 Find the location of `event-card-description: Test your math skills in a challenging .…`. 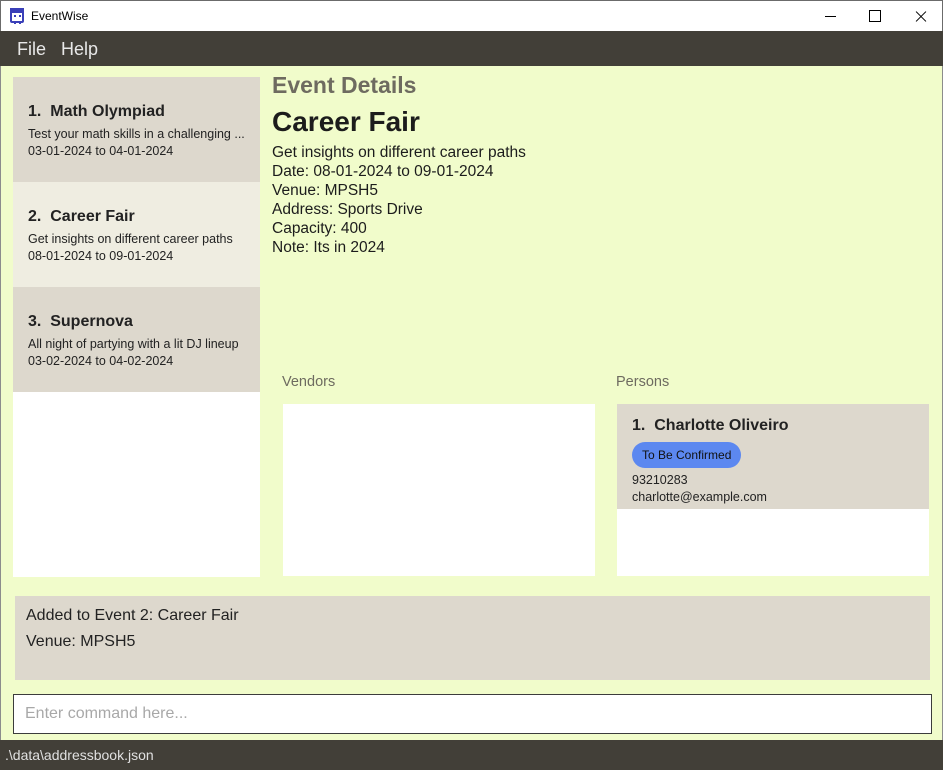

event-card-description: Test your math skills in a challenging .… is located at coordinates (136, 134).